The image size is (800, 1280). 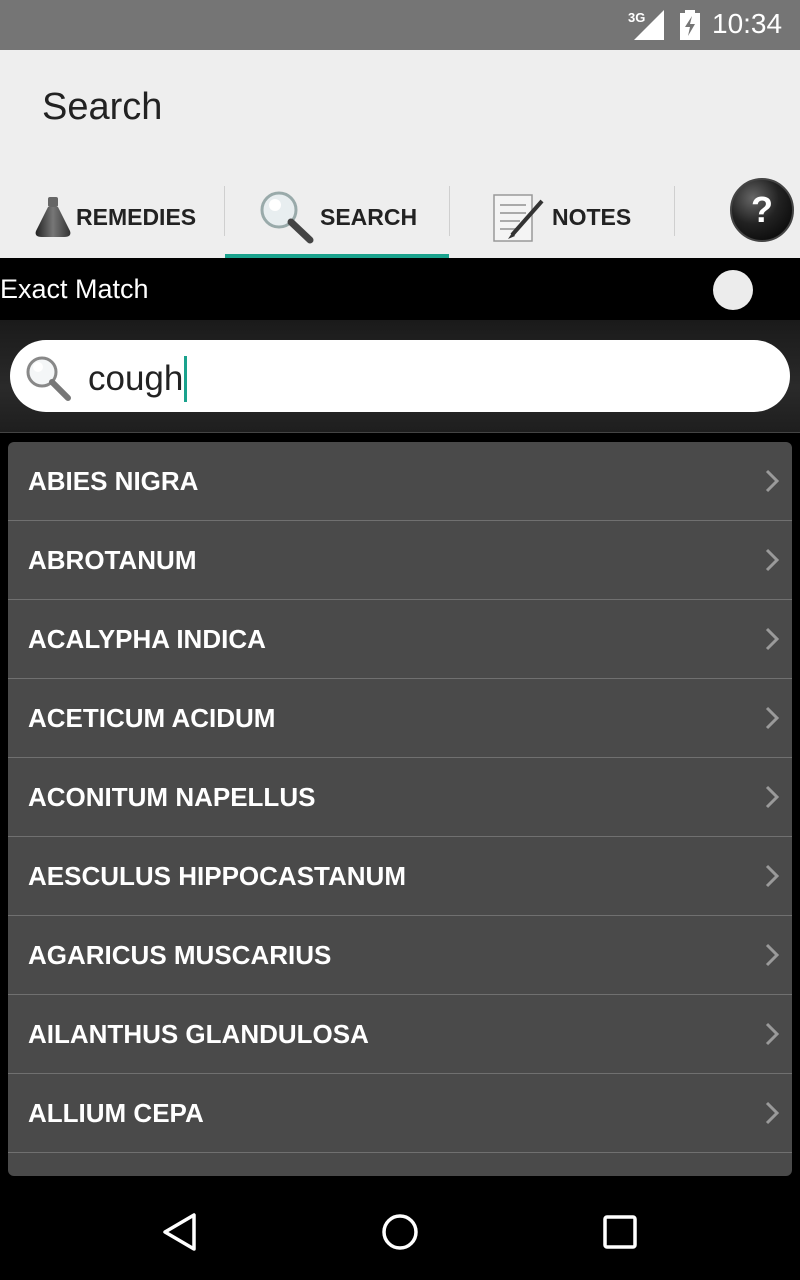 What do you see at coordinates (113, 480) in the screenshot?
I see `list-item-label: ABIES NIGRA` at bounding box center [113, 480].